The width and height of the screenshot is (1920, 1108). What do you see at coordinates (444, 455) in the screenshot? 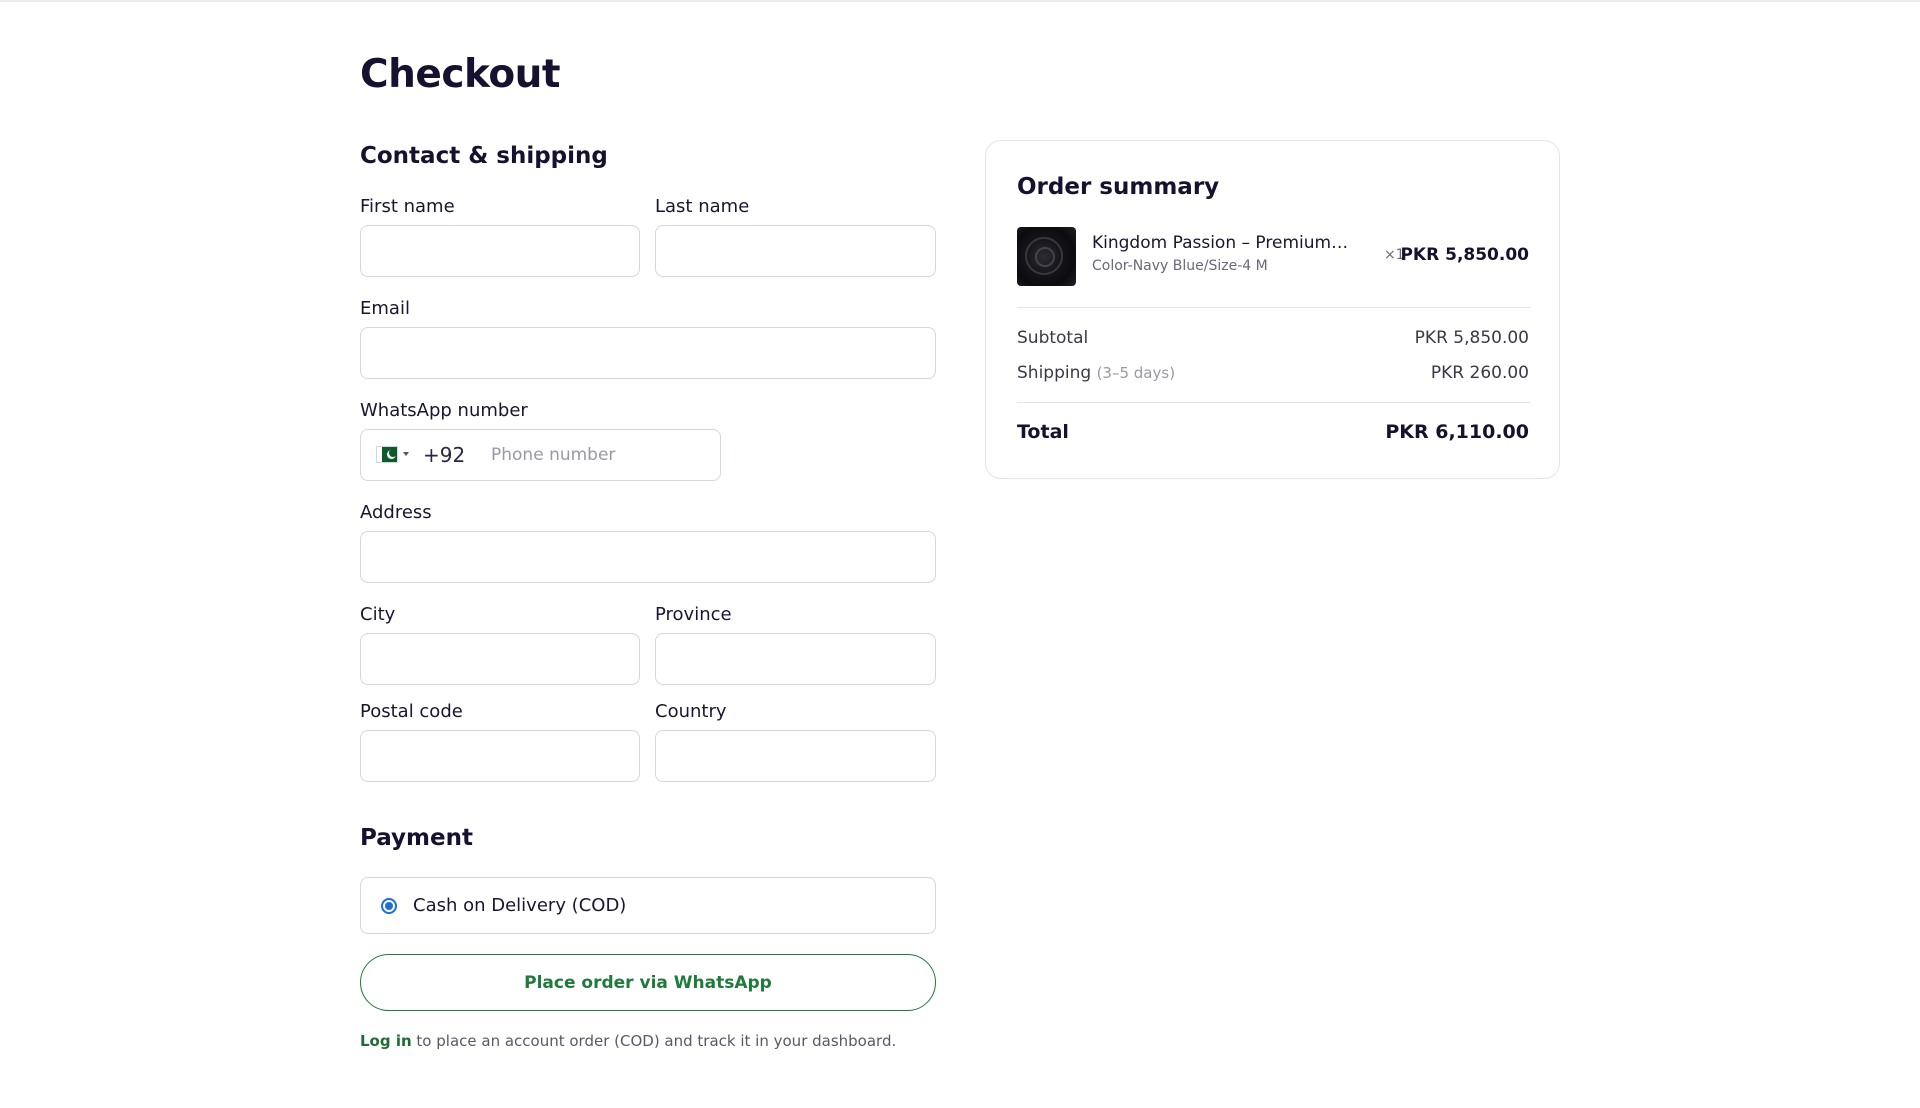
I see `dial-code: +92` at bounding box center [444, 455].